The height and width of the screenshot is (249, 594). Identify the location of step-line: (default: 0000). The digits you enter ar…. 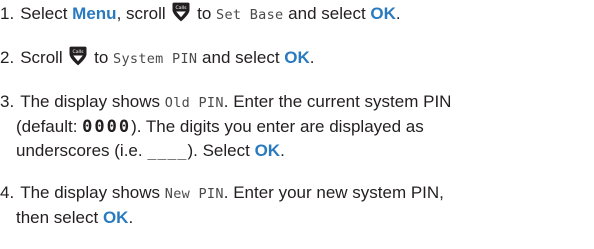
(212, 127).